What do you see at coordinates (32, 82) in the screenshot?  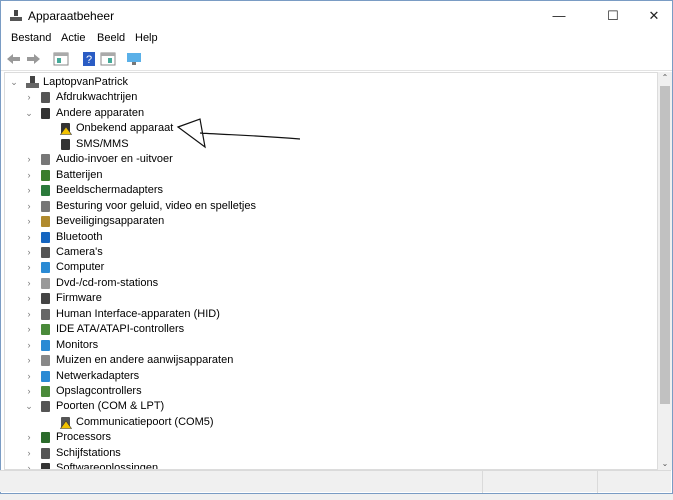 I see `computer-root-icon` at bounding box center [32, 82].